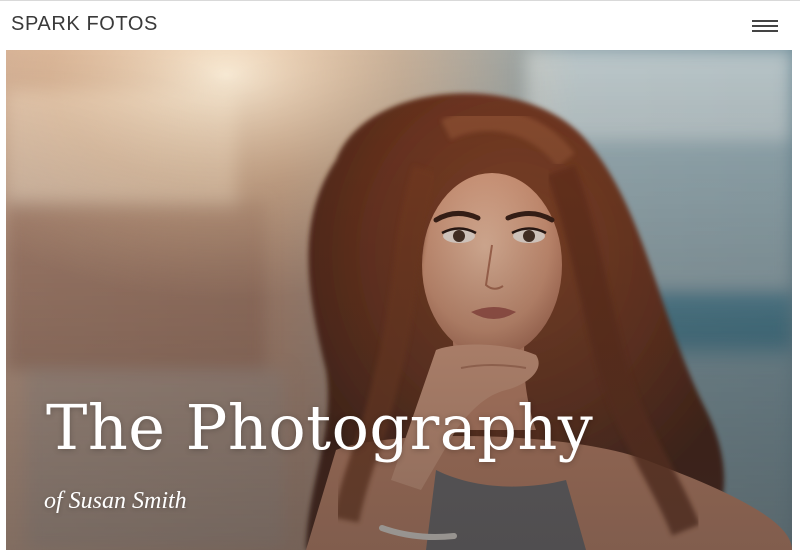 The height and width of the screenshot is (550, 800). Describe the element at coordinates (400, 25) in the screenshot. I see `site-header: SPARK FOTOS` at that location.